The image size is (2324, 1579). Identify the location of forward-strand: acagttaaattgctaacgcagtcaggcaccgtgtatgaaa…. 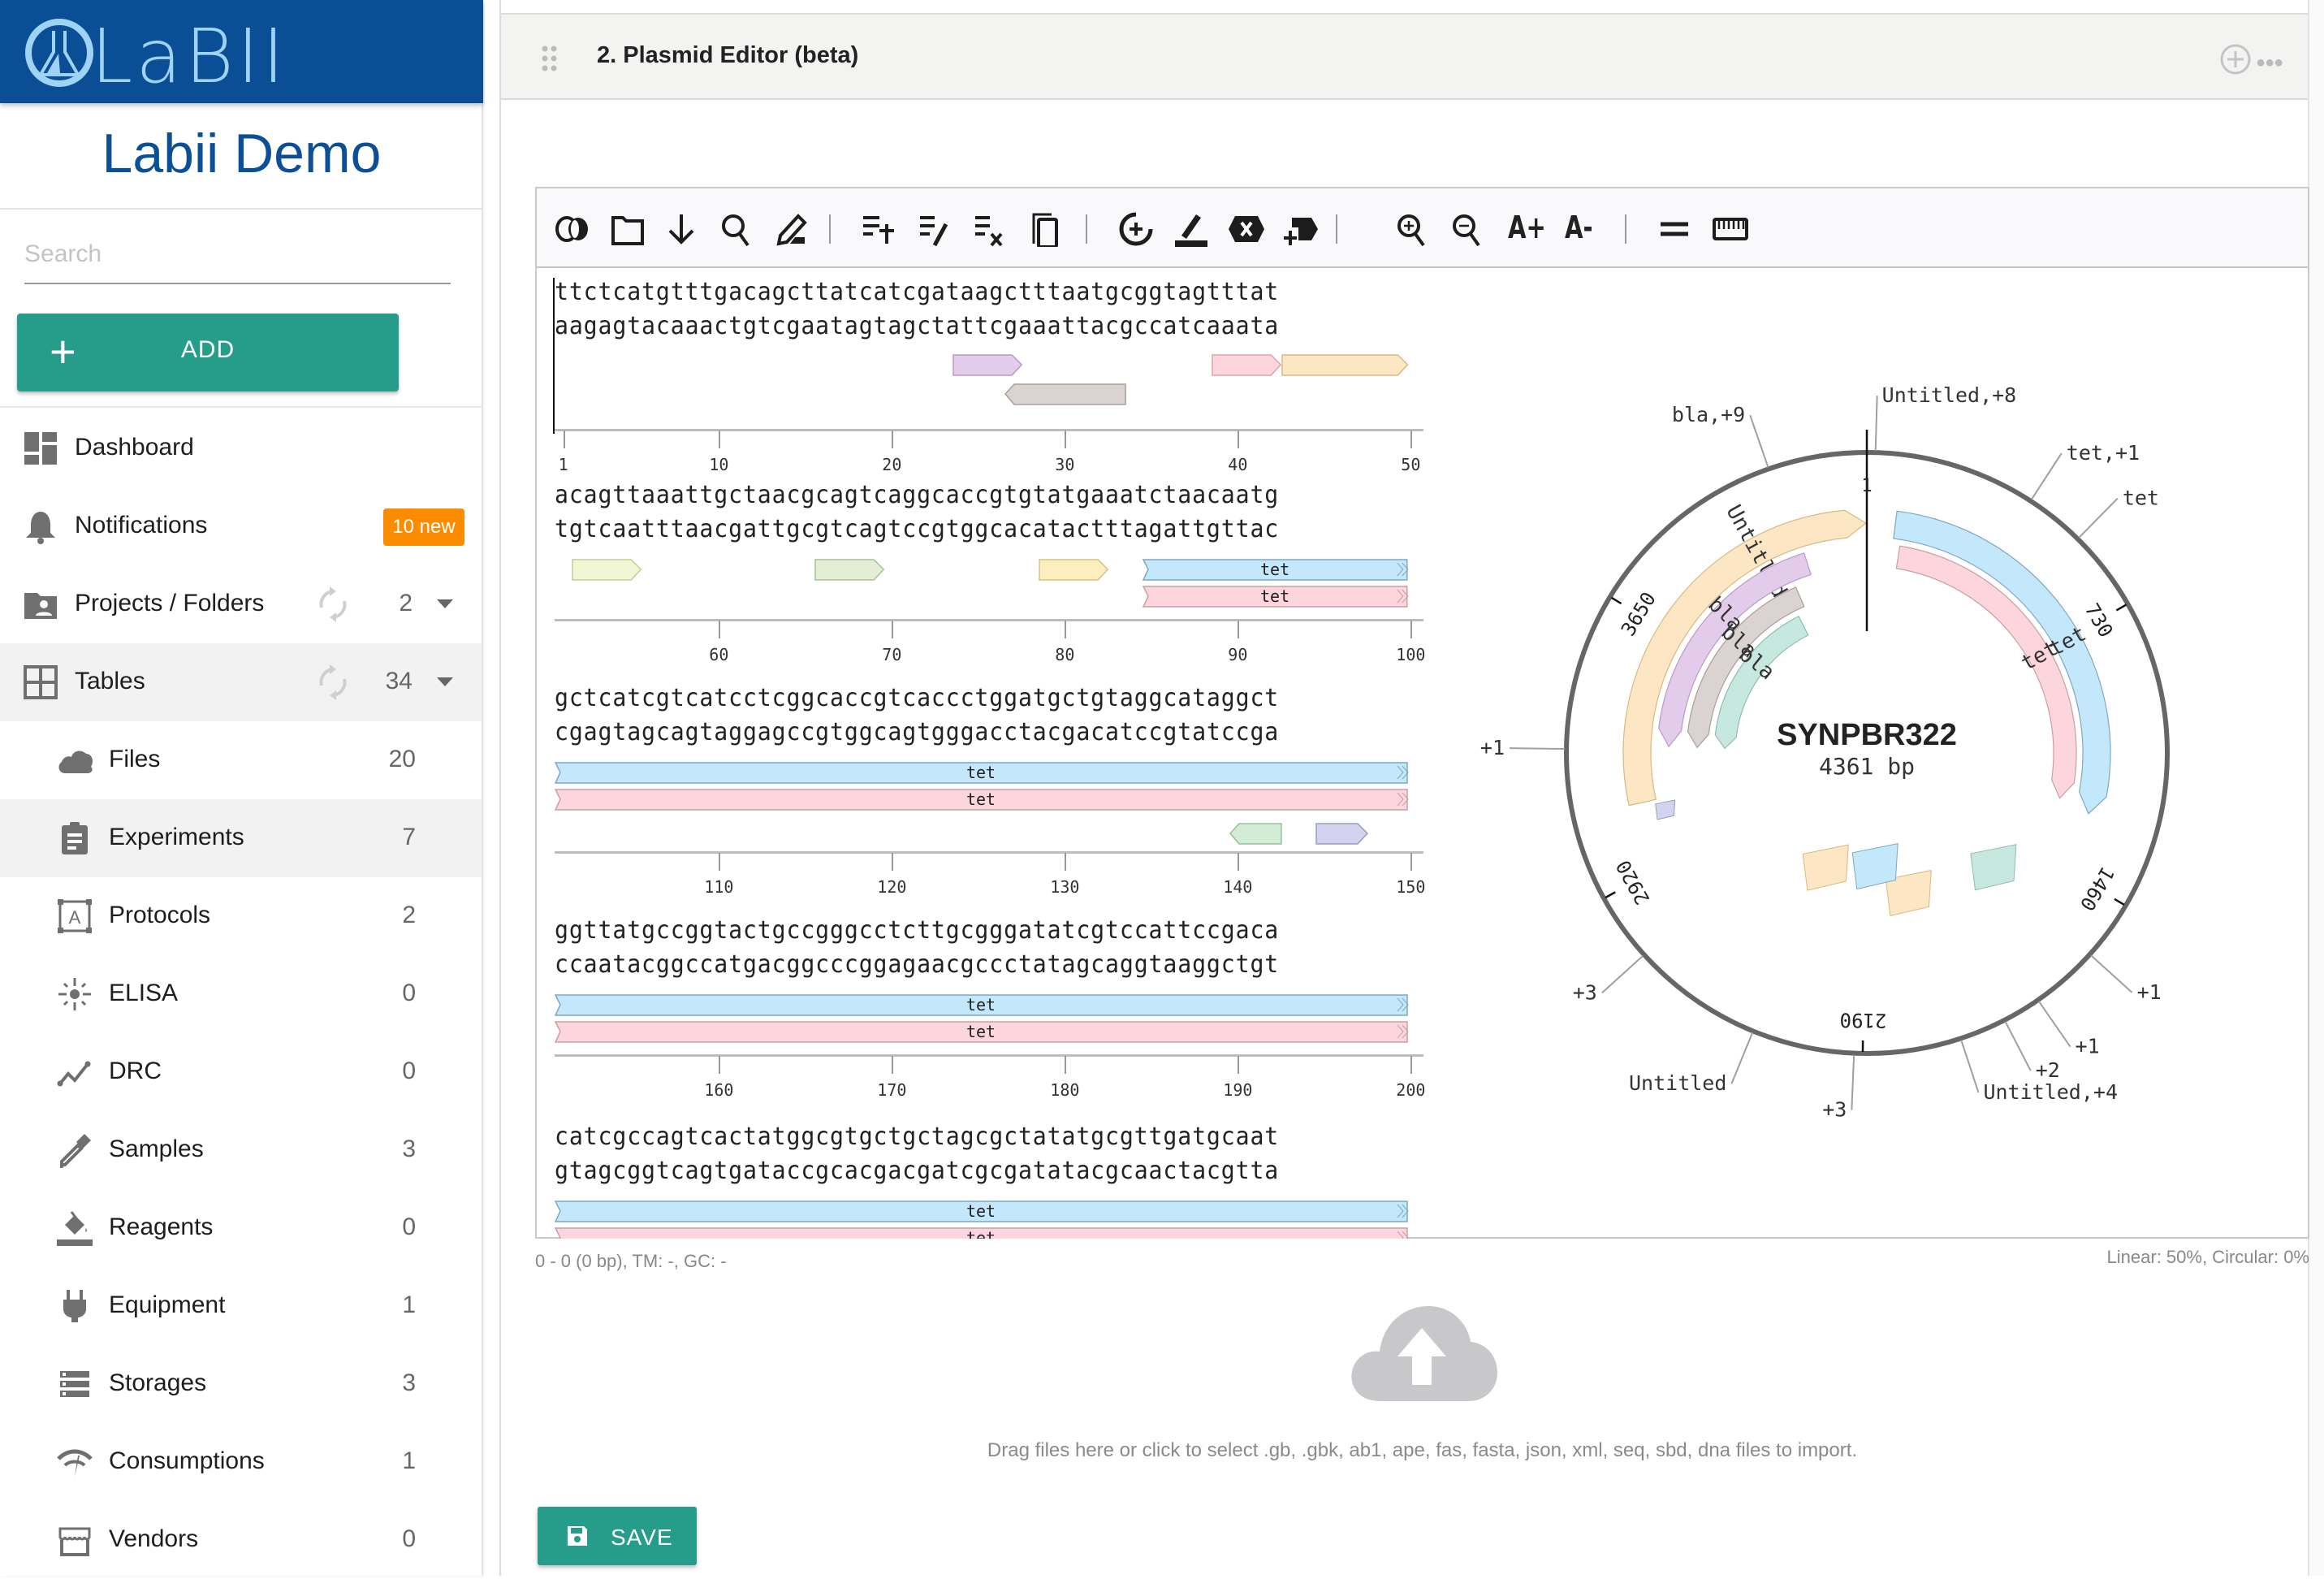
(917, 495).